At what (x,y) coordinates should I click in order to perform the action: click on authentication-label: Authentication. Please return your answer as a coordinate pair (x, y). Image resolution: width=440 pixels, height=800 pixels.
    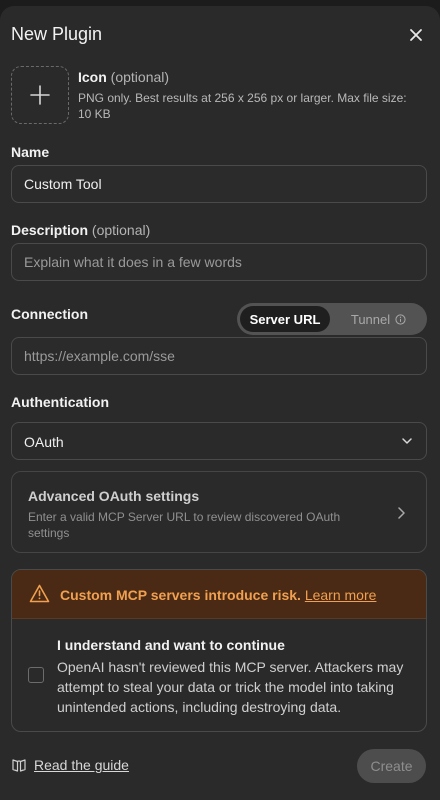
    Looking at the image, I should click on (60, 402).